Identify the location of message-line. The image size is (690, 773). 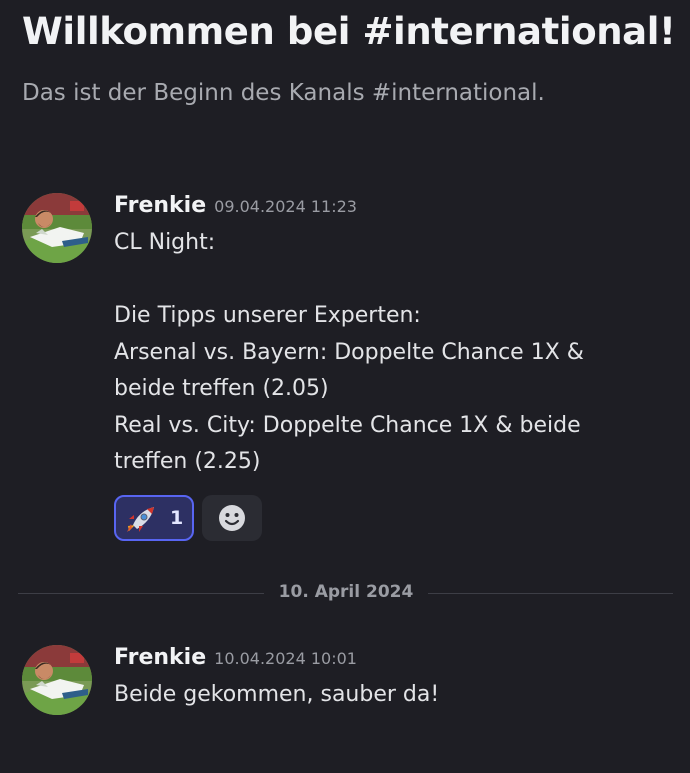
(384, 280).